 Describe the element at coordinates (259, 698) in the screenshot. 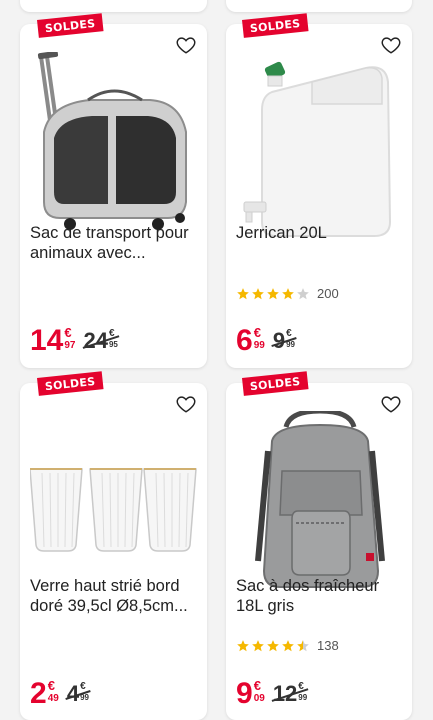

I see `price-cents: 09` at that location.